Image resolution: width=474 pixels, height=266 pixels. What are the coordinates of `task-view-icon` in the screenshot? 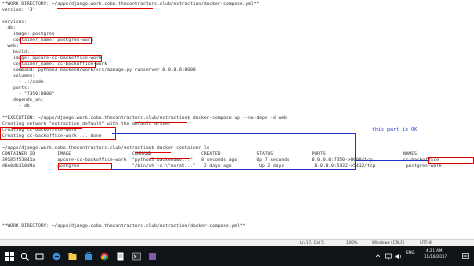 It's located at (39, 256).